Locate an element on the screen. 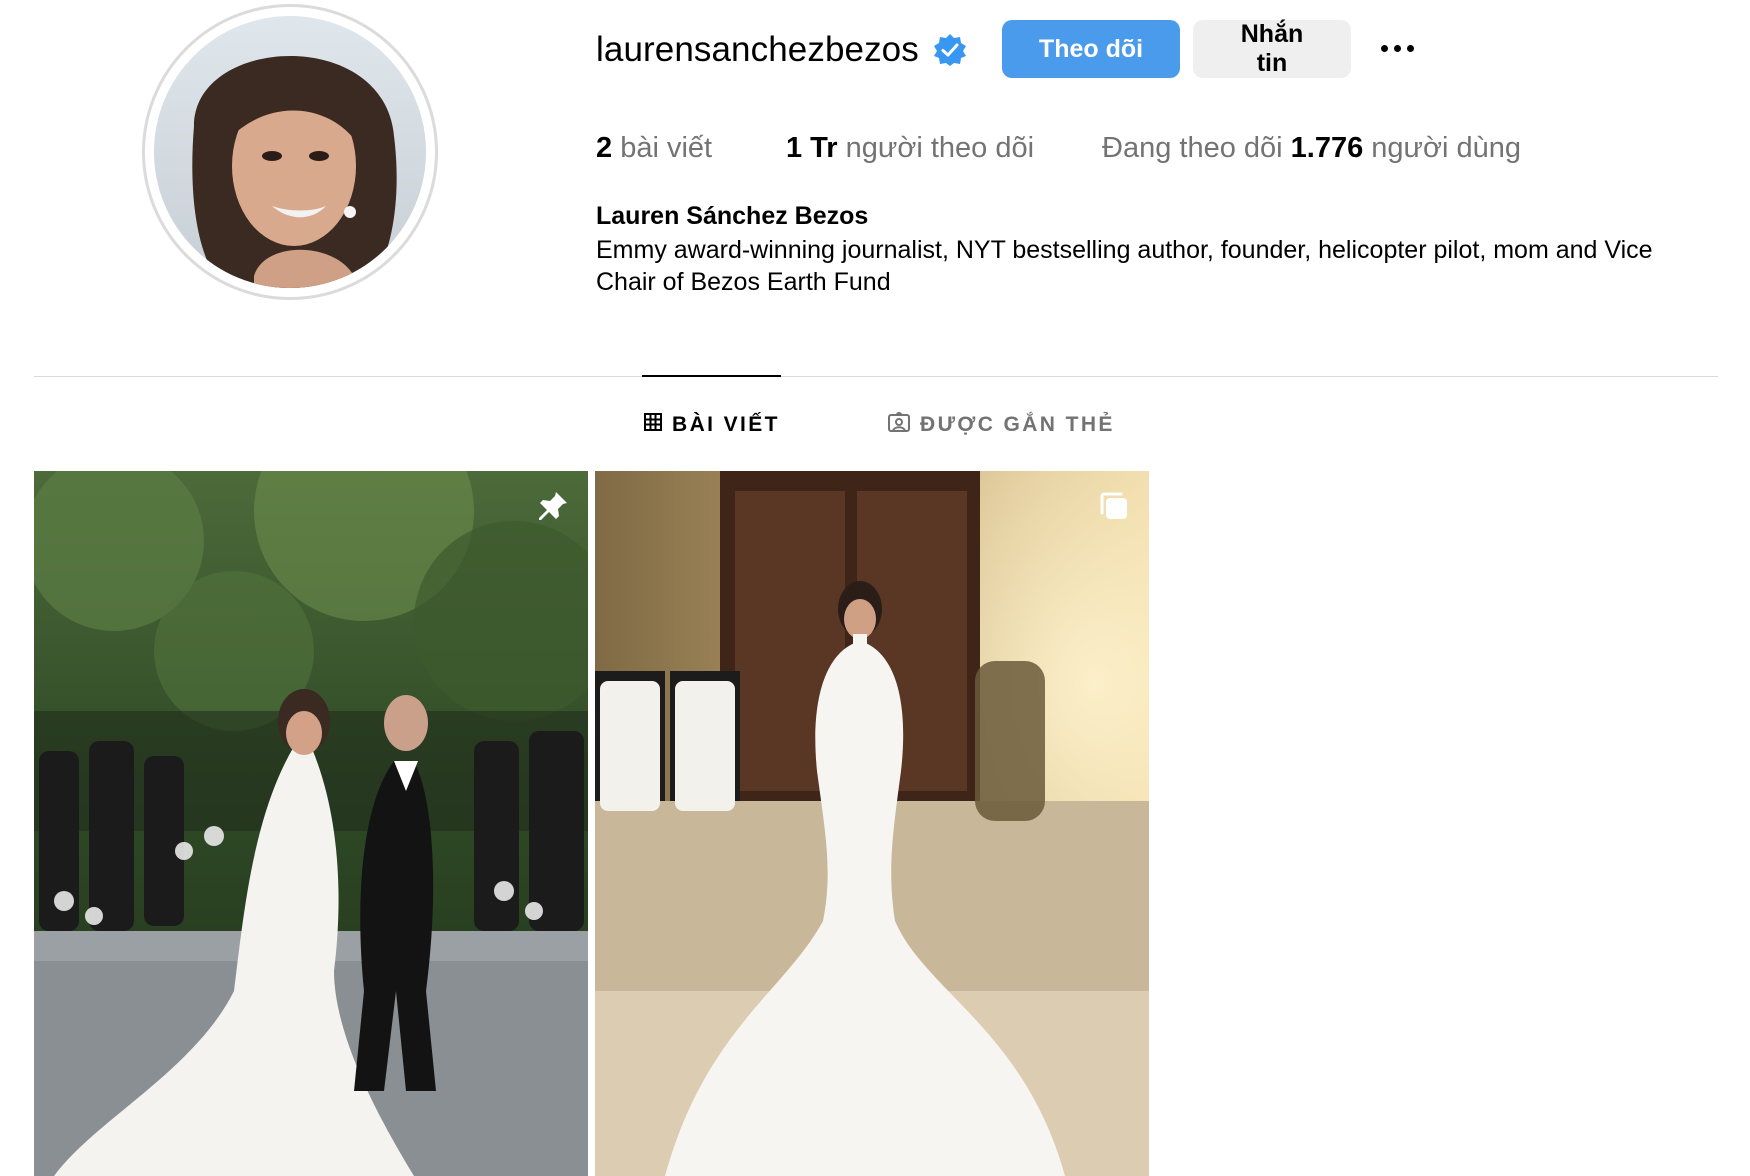  username: laurensanchezbezos is located at coordinates (757, 49).